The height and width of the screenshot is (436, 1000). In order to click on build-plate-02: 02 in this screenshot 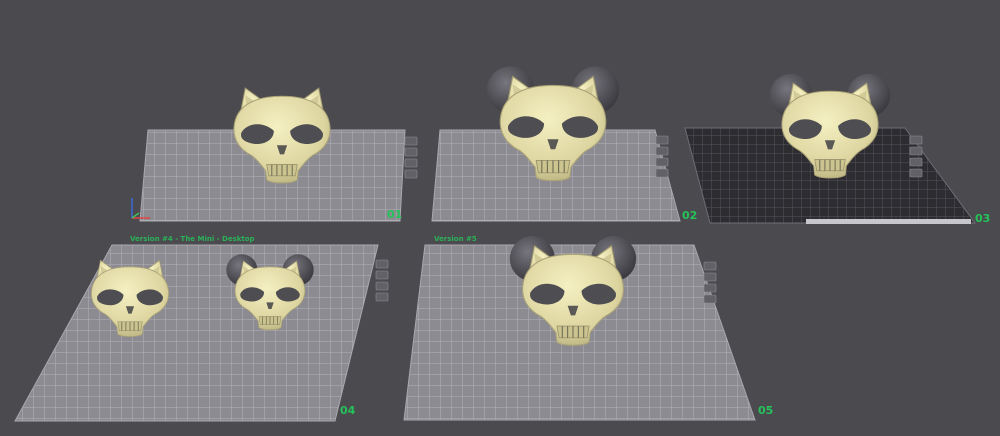, I will do `click(564, 144)`.